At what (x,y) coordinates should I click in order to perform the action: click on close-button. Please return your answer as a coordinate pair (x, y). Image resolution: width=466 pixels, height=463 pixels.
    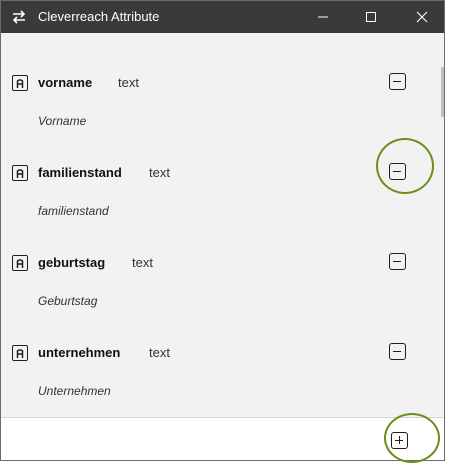
    Looking at the image, I should click on (422, 17).